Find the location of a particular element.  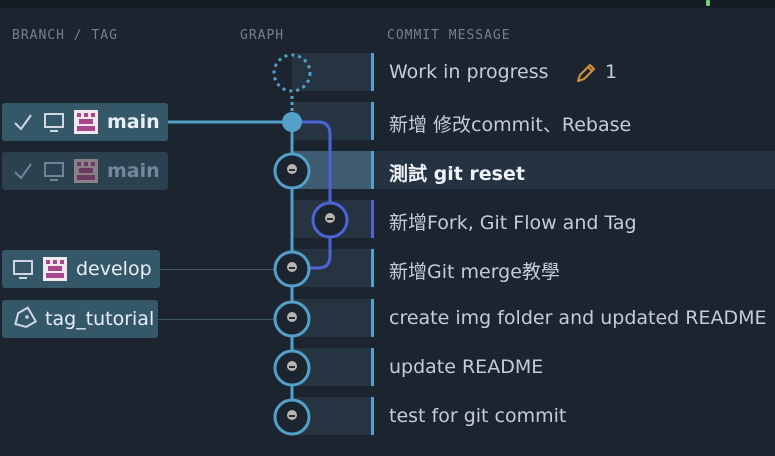

tag-pill-tutorial: tag_tutorial is located at coordinates (80, 319).